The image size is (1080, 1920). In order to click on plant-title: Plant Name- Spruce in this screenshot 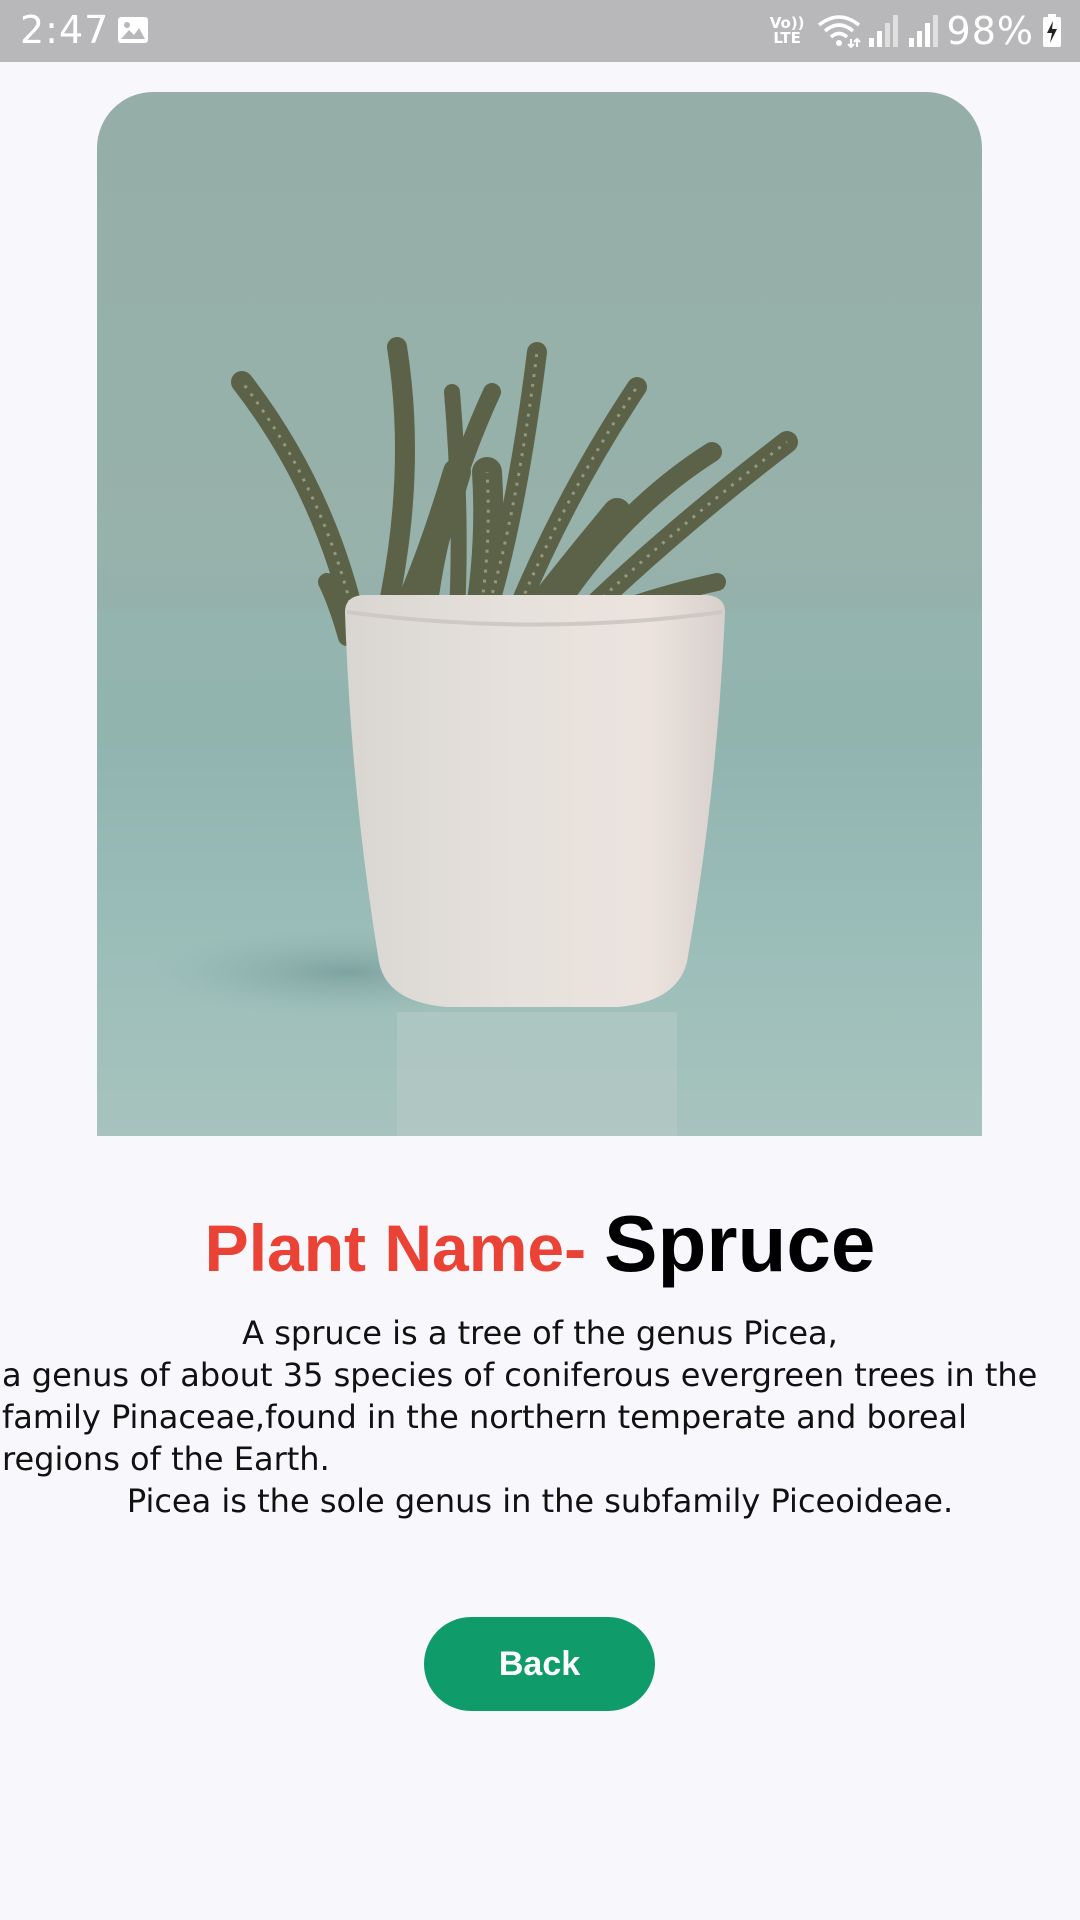, I will do `click(540, 1244)`.